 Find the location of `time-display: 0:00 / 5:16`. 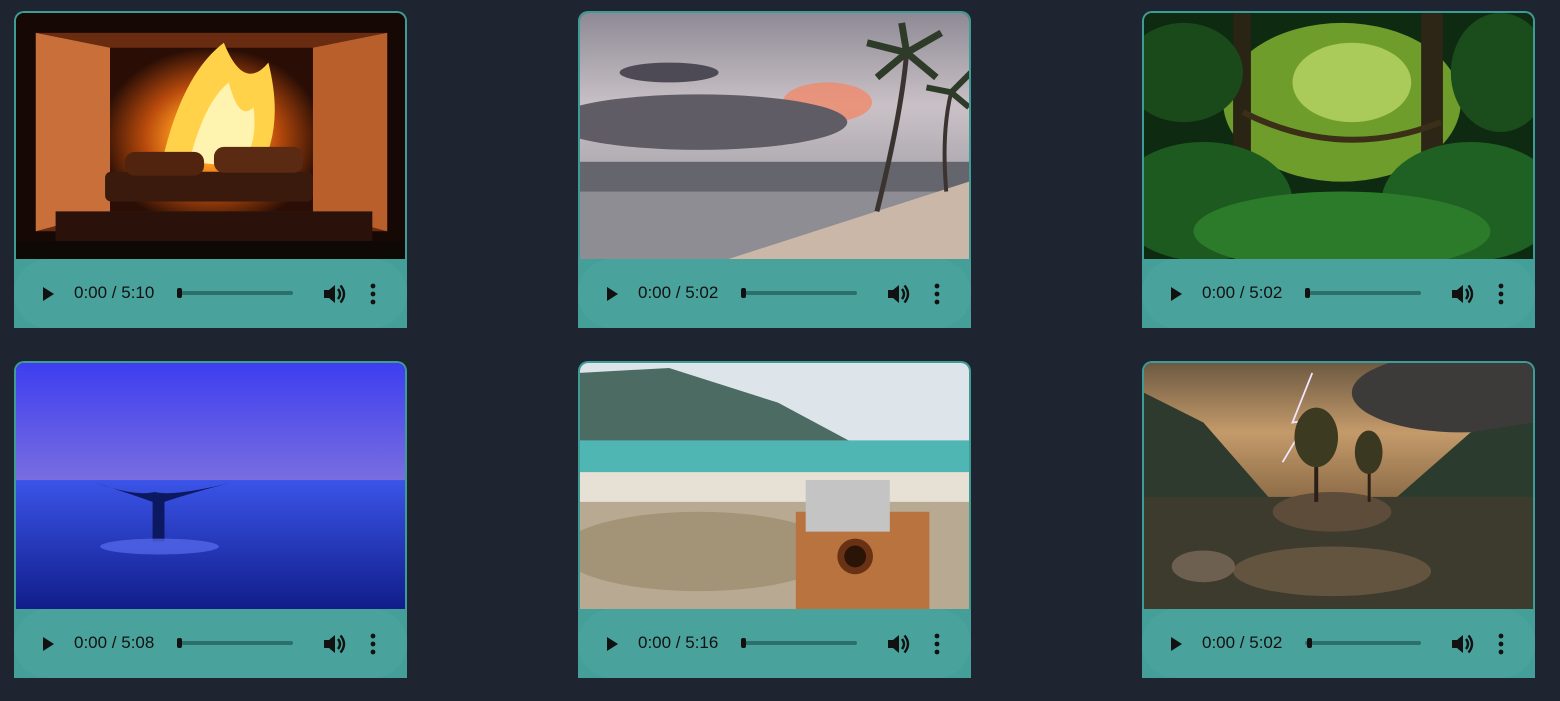

time-display: 0:00 / 5:16 is located at coordinates (678, 642).